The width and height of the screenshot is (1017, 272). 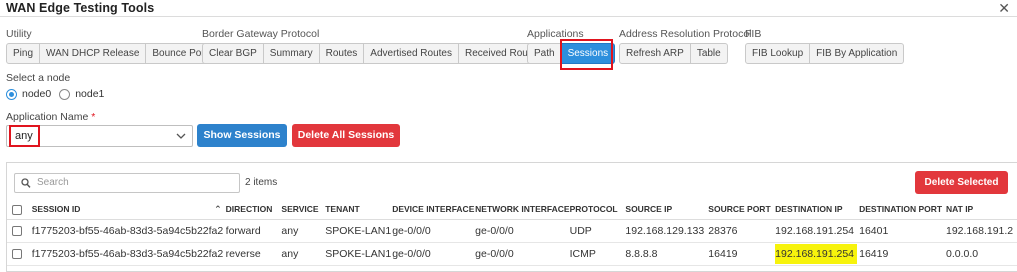 I want to click on ping-button: Ping, so click(x=23, y=53).